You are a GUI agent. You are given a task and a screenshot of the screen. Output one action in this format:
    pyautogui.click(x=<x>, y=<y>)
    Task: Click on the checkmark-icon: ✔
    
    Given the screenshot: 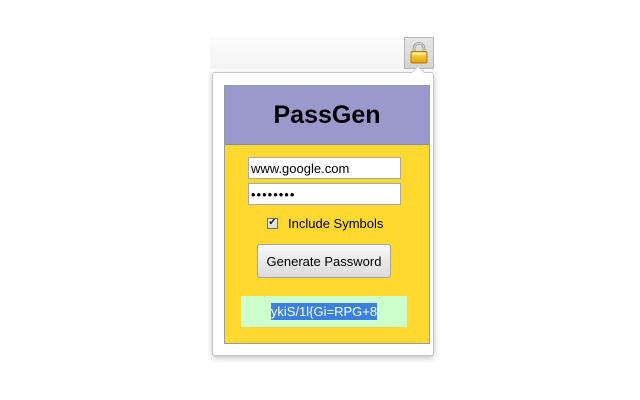 What is the action you would take?
    pyautogui.click(x=272, y=222)
    